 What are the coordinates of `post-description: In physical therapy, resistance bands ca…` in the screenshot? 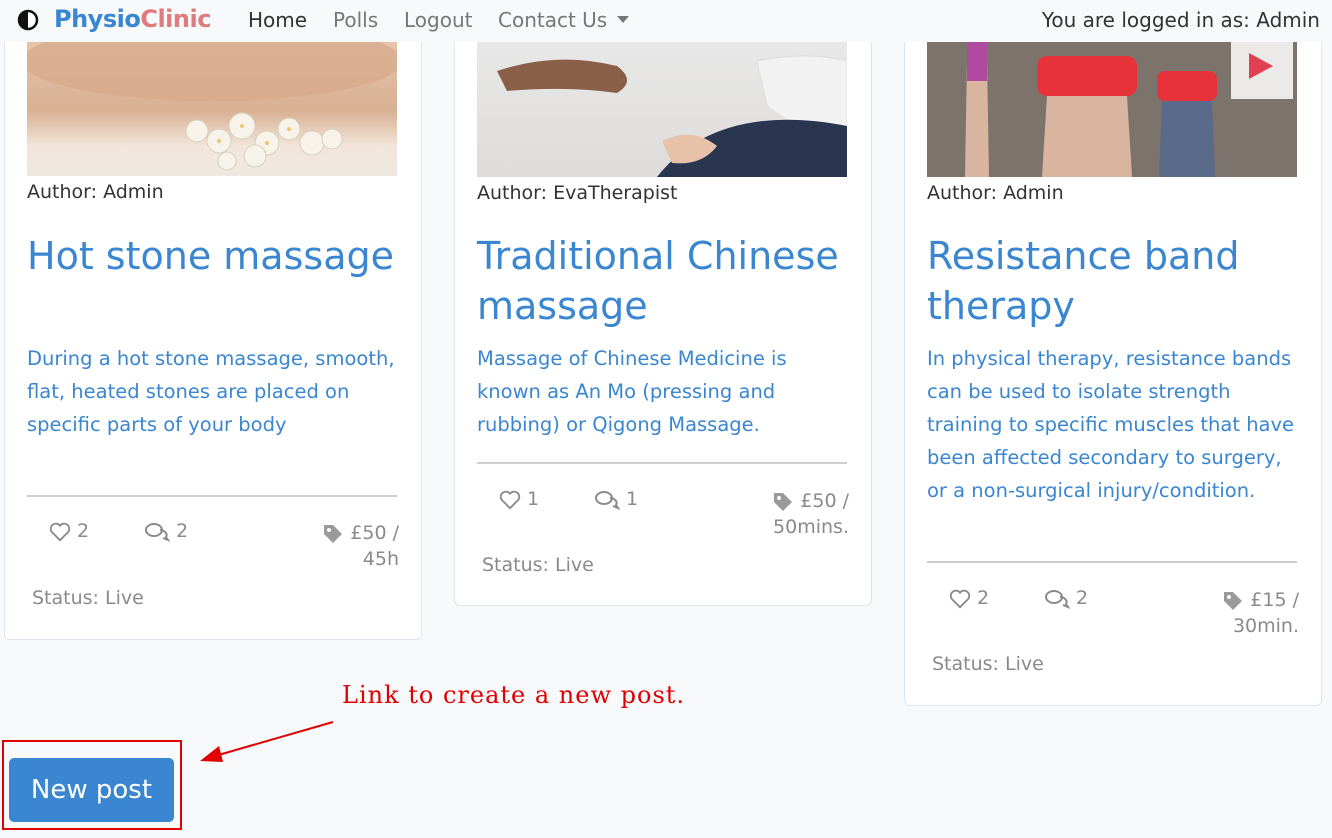 It's located at (1111, 424).